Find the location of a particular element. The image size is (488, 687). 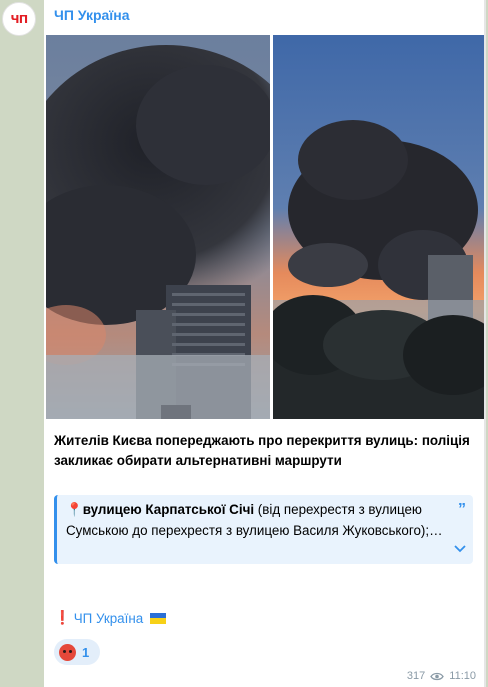

avatar-text: ЧП is located at coordinates (19, 19).